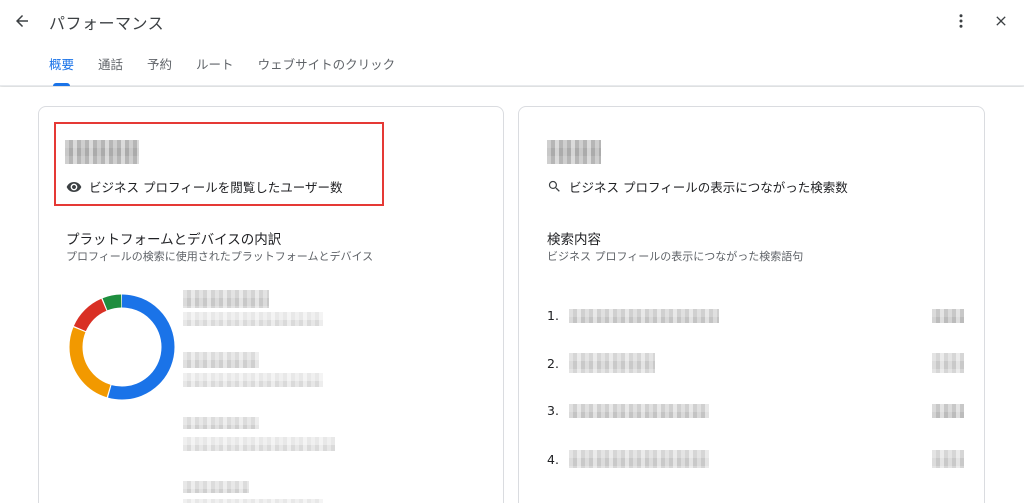  I want to click on query-3-redacted, so click(639, 411).